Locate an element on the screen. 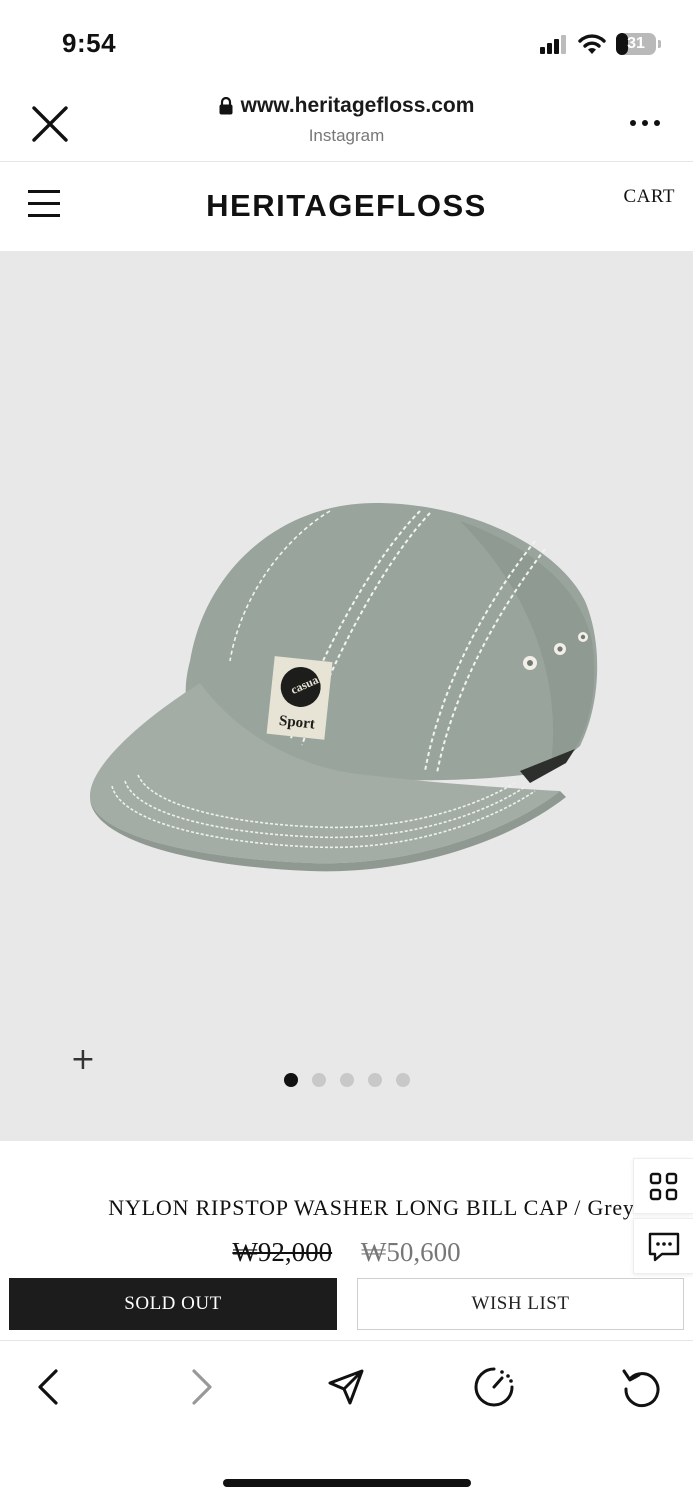 The image size is (693, 1500). battery-icon: 31 is located at coordinates (636, 44).